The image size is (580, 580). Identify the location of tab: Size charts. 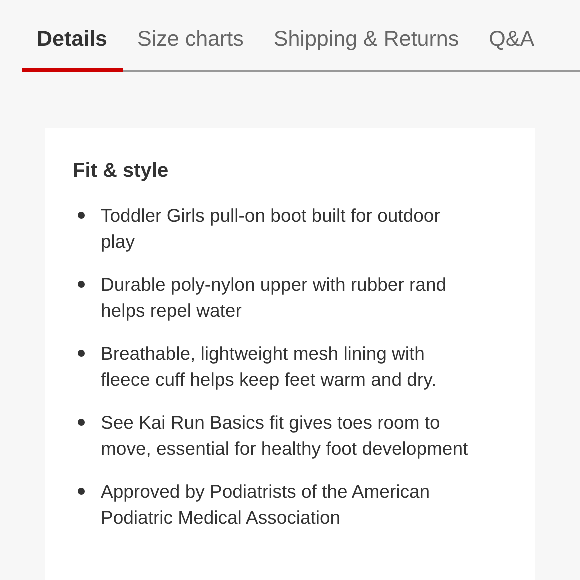
(190, 48).